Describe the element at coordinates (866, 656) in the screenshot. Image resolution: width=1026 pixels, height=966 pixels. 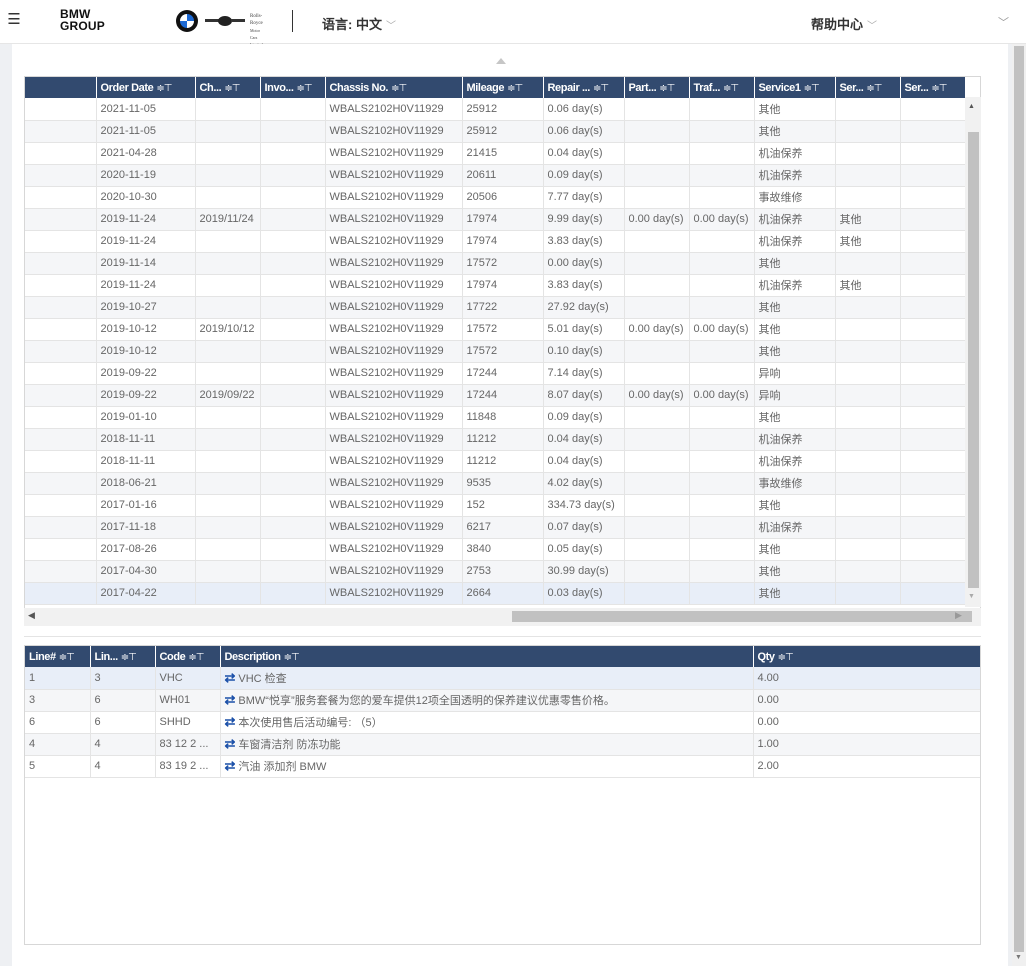
I see `column-header: Qty ≑⊤` at that location.